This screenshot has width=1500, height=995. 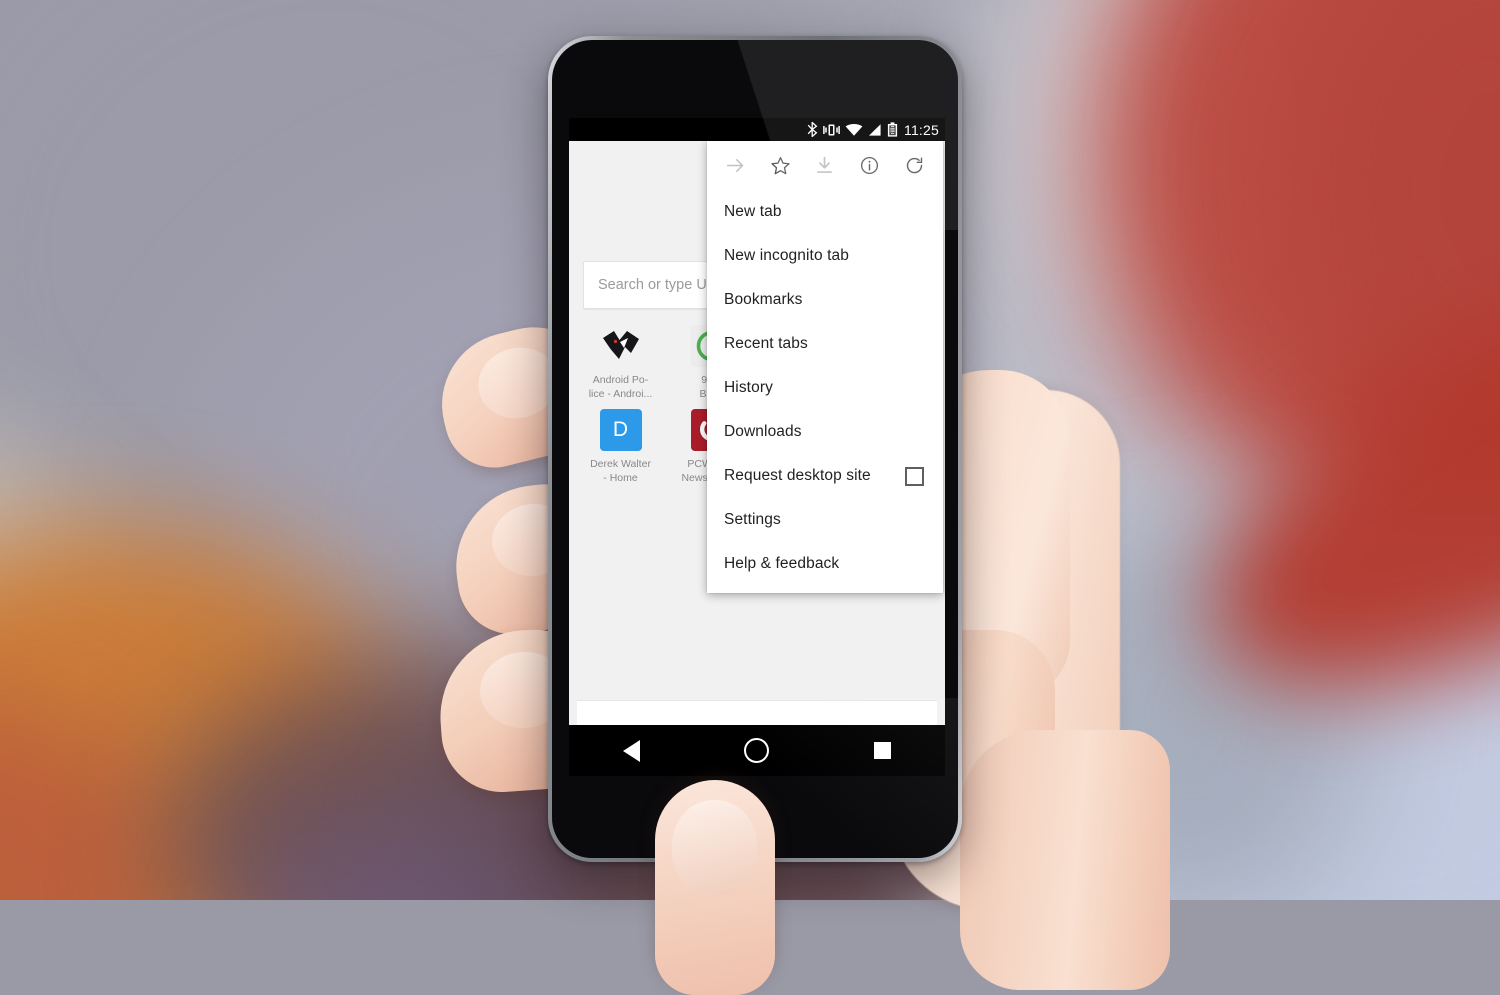 I want to click on menu-item-label: Settings, so click(x=752, y=519).